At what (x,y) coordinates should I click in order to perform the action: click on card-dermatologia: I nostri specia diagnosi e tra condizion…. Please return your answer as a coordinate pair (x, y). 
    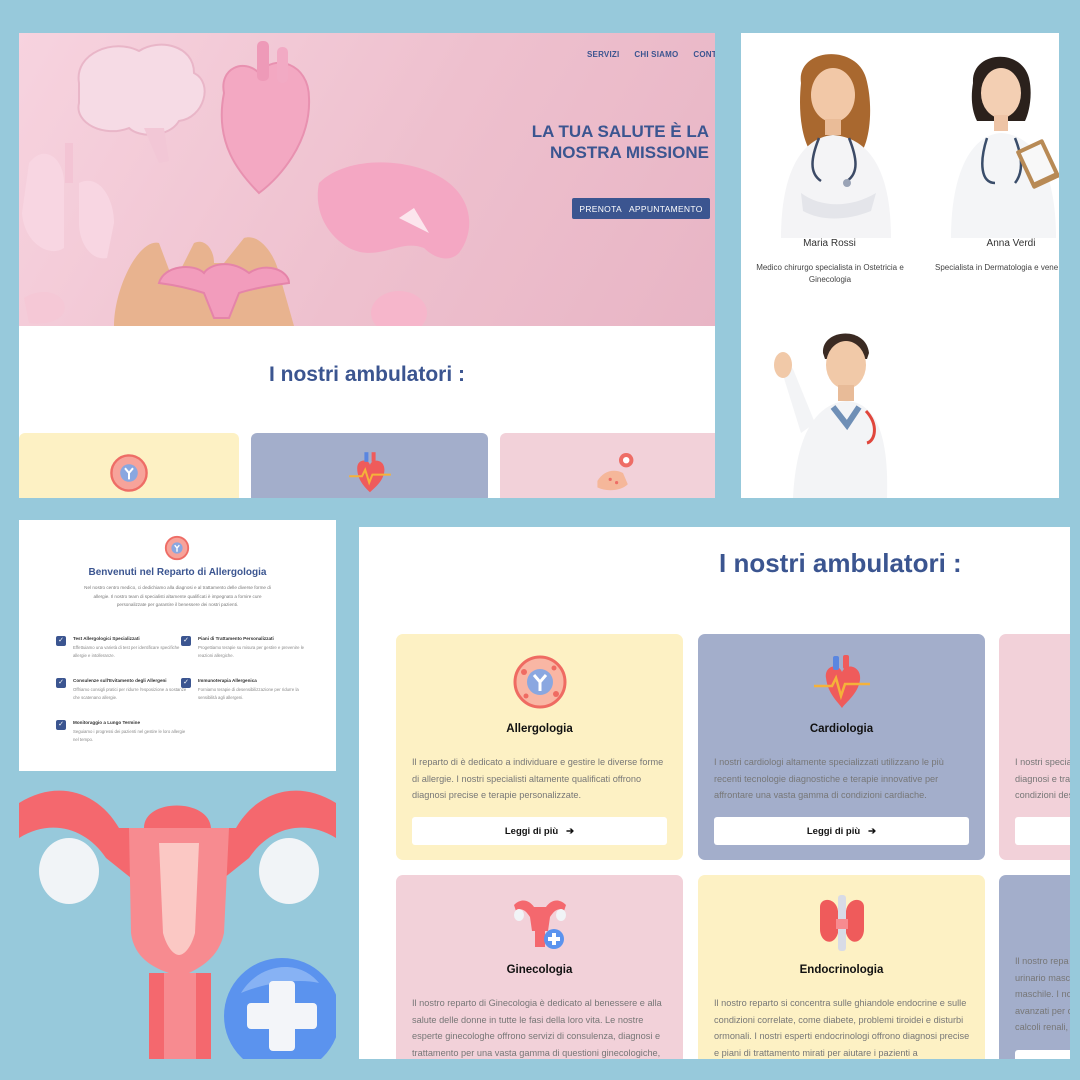
    Looking at the image, I should click on (1034, 747).